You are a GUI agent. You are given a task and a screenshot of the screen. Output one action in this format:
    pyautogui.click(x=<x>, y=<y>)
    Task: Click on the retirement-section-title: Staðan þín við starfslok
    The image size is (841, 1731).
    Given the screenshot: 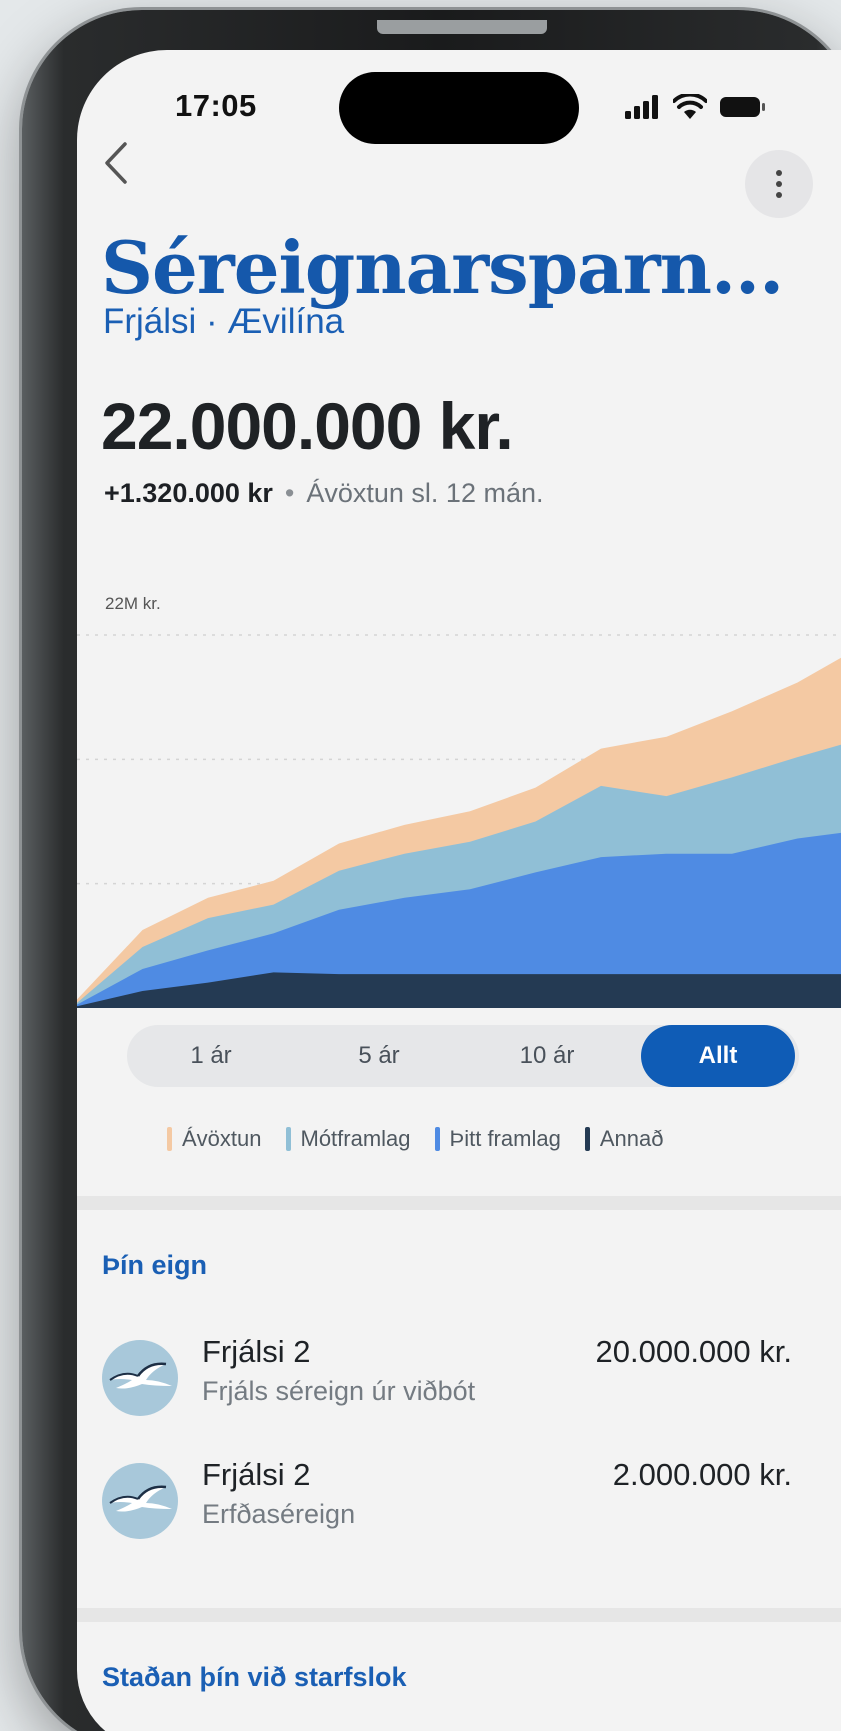 What is the action you would take?
    pyautogui.click(x=254, y=1677)
    